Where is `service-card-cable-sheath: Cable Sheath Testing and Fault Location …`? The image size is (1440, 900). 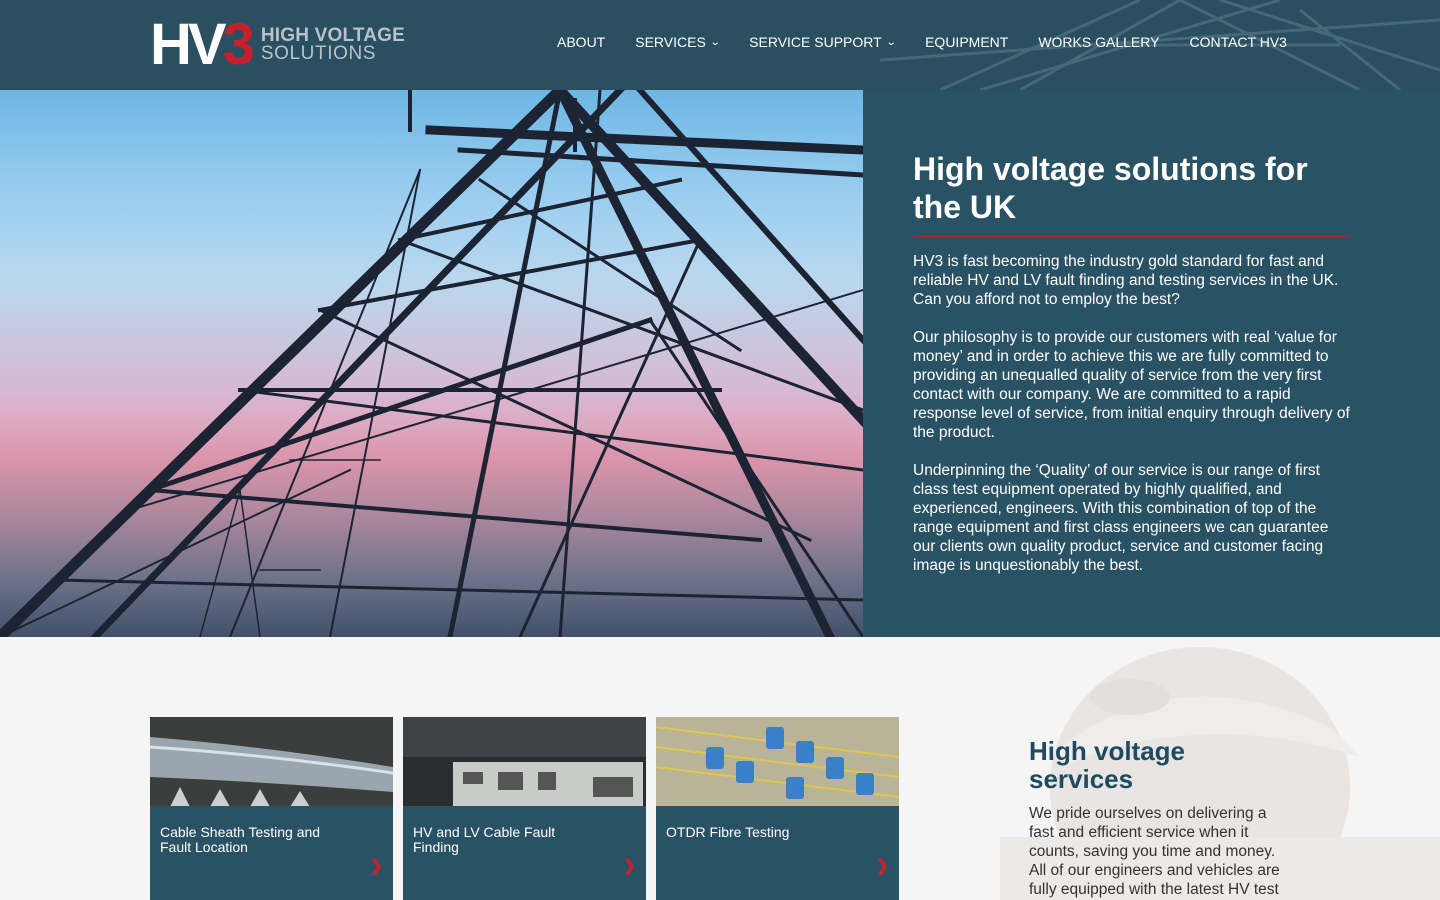 service-card-cable-sheath: Cable Sheath Testing and Fault Location … is located at coordinates (271, 808).